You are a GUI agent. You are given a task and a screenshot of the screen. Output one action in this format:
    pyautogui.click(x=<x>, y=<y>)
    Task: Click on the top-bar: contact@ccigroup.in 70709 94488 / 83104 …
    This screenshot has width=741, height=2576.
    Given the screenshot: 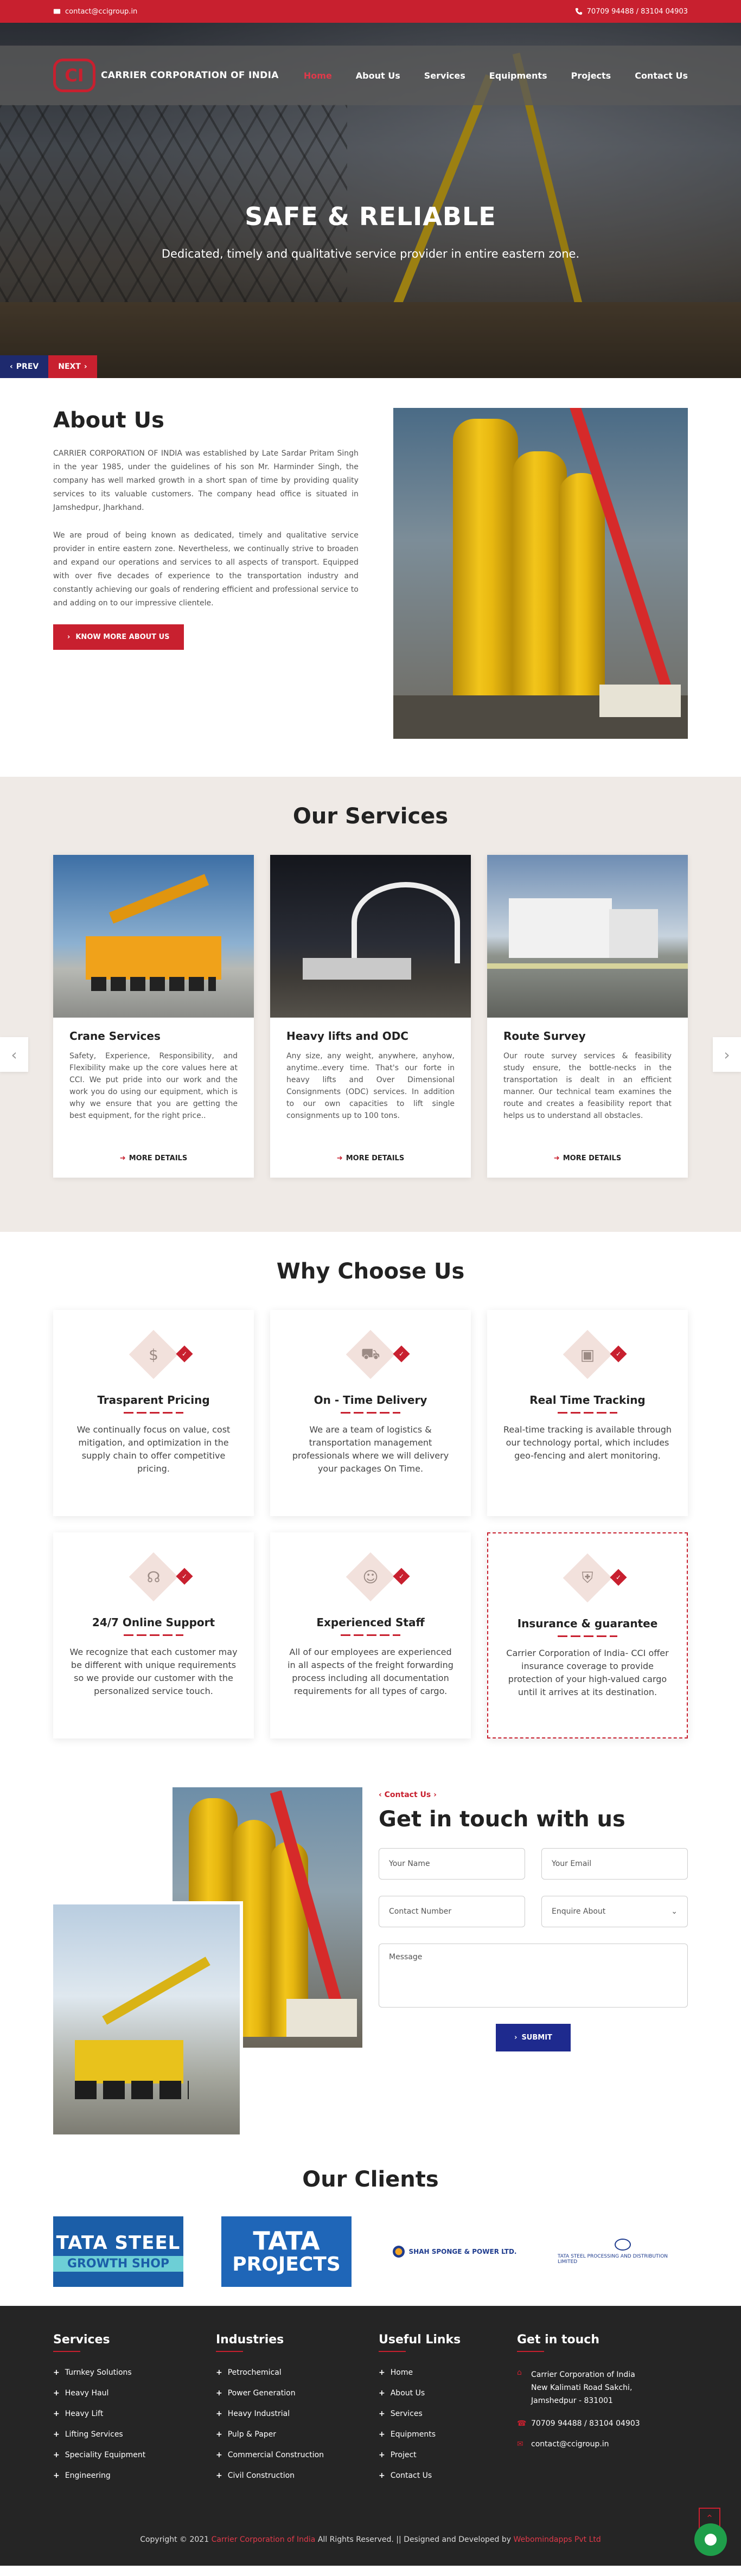 What is the action you would take?
    pyautogui.click(x=370, y=11)
    